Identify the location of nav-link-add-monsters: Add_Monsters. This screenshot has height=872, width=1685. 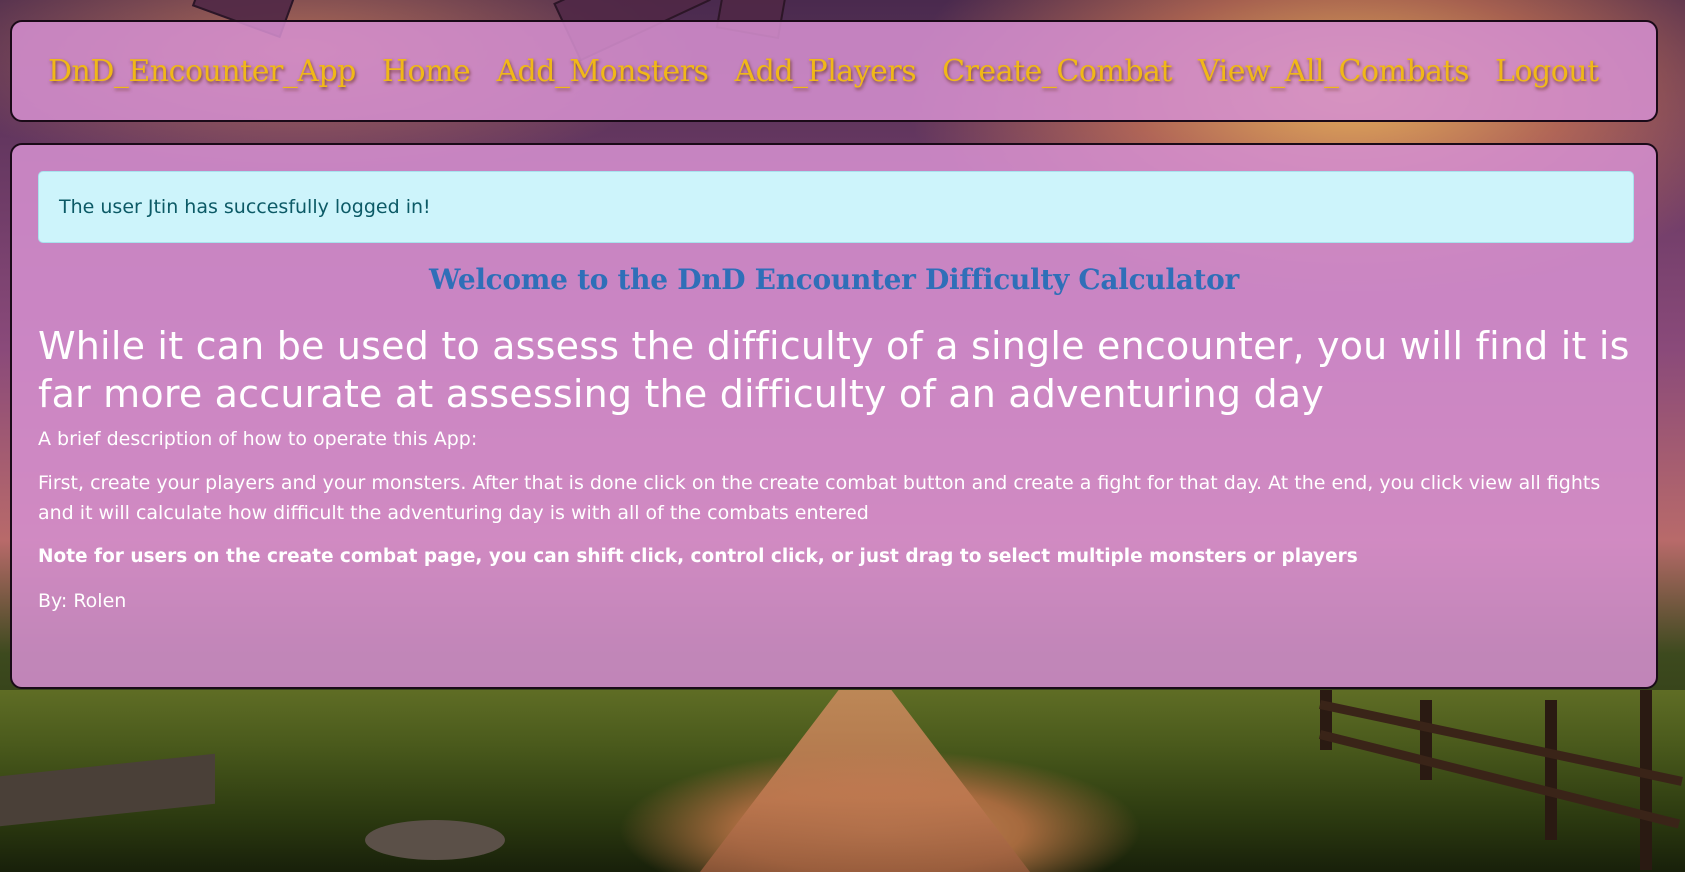
(602, 71).